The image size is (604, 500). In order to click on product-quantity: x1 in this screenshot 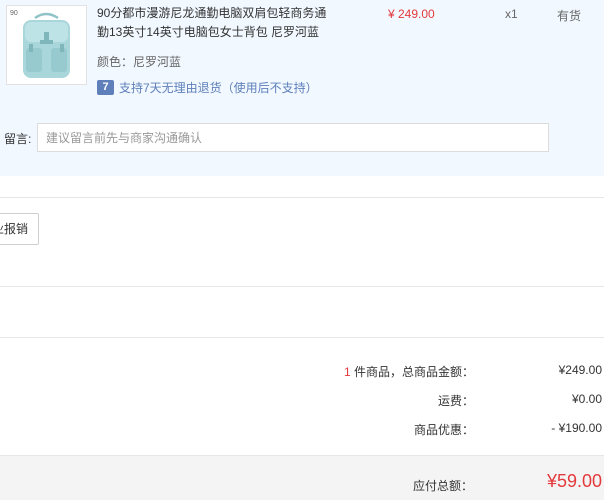, I will do `click(511, 14)`.